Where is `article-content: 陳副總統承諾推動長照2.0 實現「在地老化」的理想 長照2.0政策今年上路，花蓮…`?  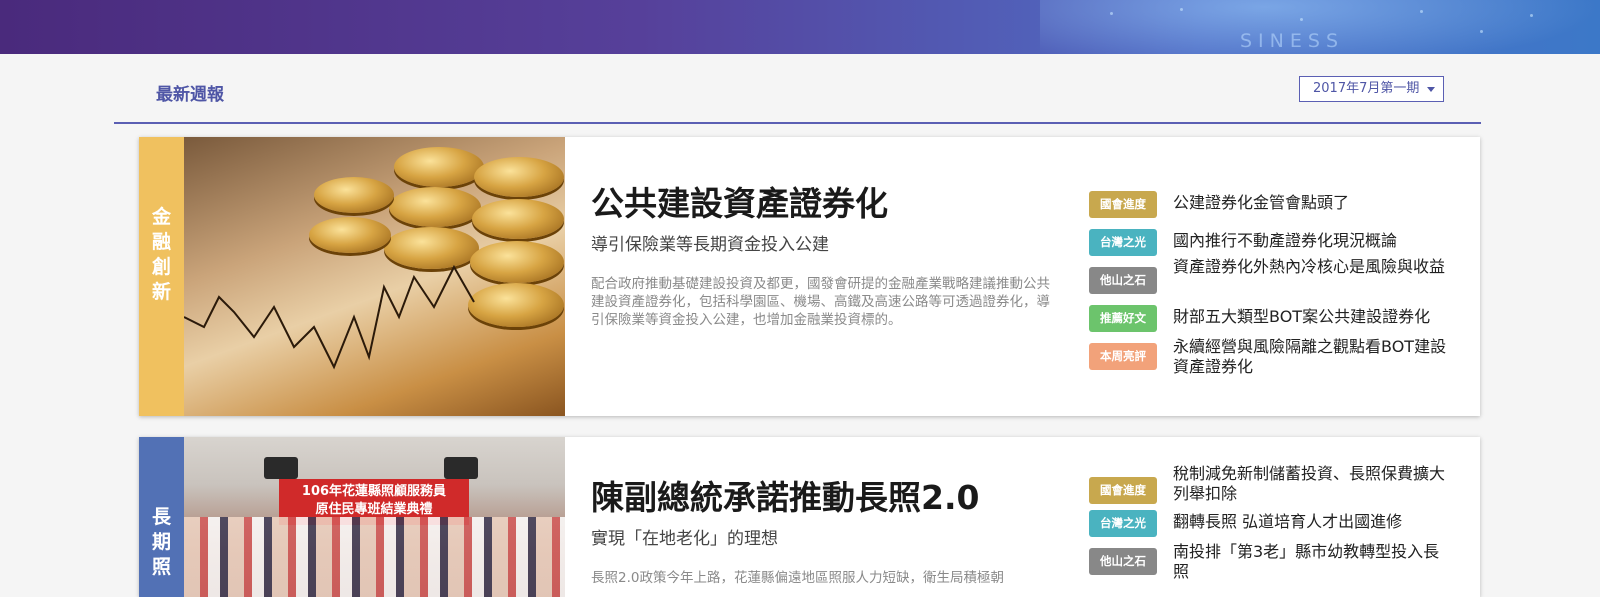 article-content: 陳副總統承諾推動長照2.0 實現「在地老化」的理想 長照2.0政策今年上路，花蓮… is located at coordinates (831, 532).